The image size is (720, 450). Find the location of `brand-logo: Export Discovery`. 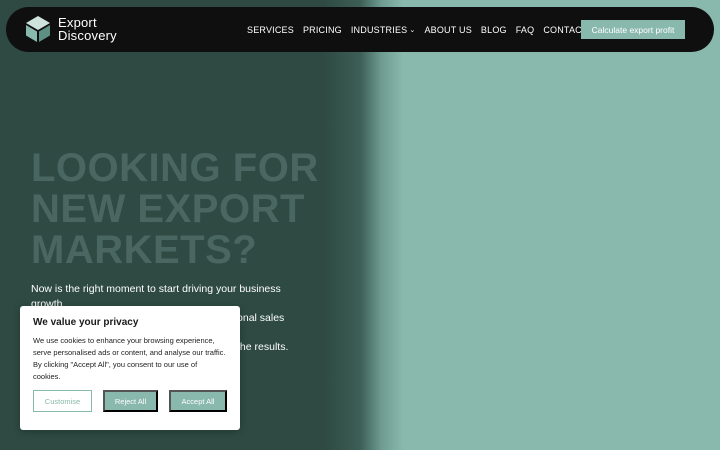

brand-logo: Export Discovery is located at coordinates (71, 29).